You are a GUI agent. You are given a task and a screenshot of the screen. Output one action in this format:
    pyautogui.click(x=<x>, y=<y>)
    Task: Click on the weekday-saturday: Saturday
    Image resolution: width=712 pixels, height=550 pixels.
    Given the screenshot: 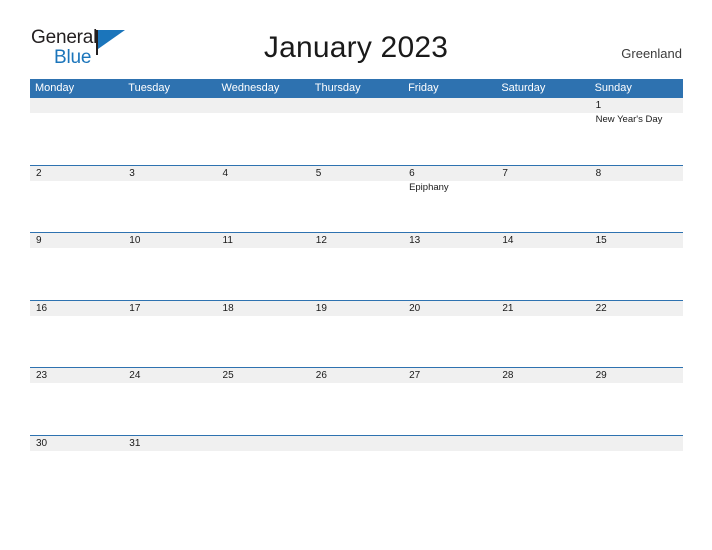 What is the action you would take?
    pyautogui.click(x=523, y=88)
    